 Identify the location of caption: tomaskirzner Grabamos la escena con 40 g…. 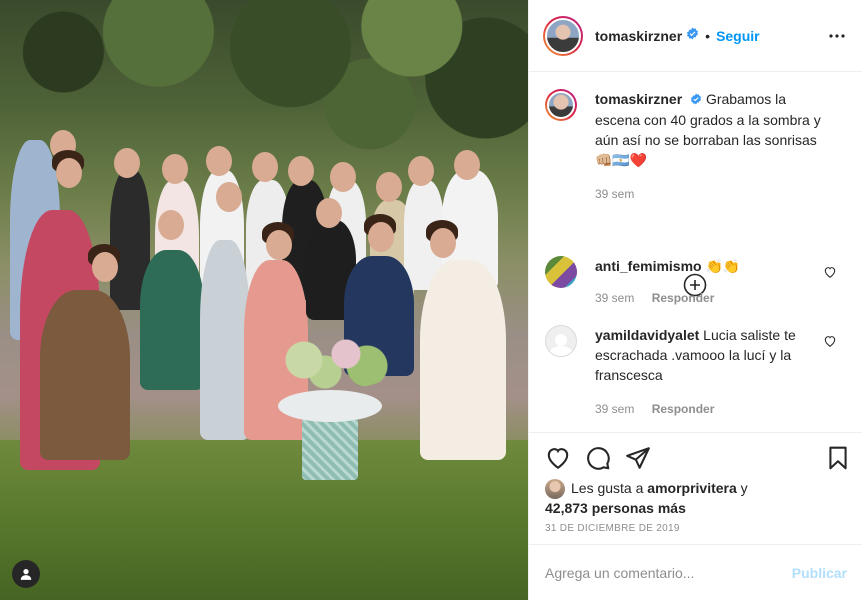
(683, 146).